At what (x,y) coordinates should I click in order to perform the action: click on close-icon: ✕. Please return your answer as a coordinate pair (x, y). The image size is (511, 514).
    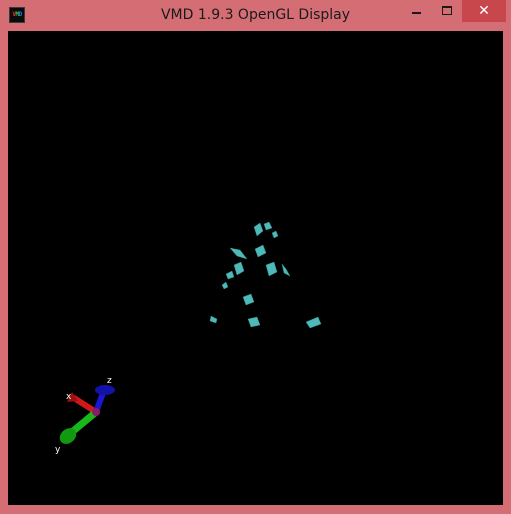
    Looking at the image, I should click on (484, 11).